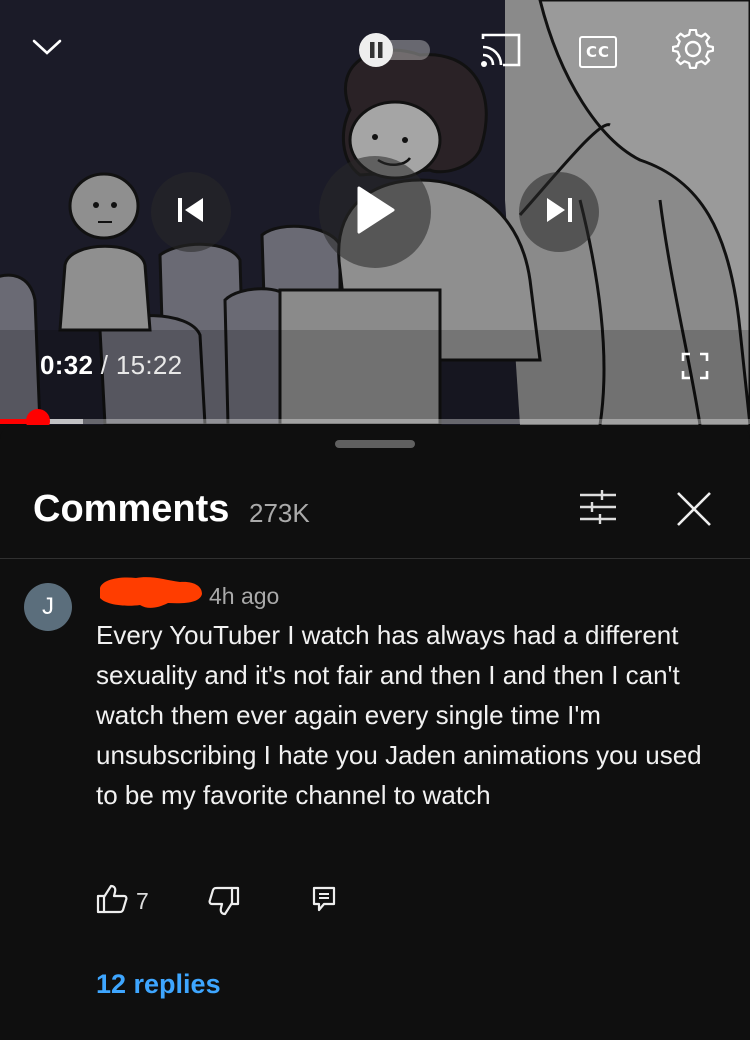 The height and width of the screenshot is (1040, 750). I want to click on like-button, so click(112, 901).